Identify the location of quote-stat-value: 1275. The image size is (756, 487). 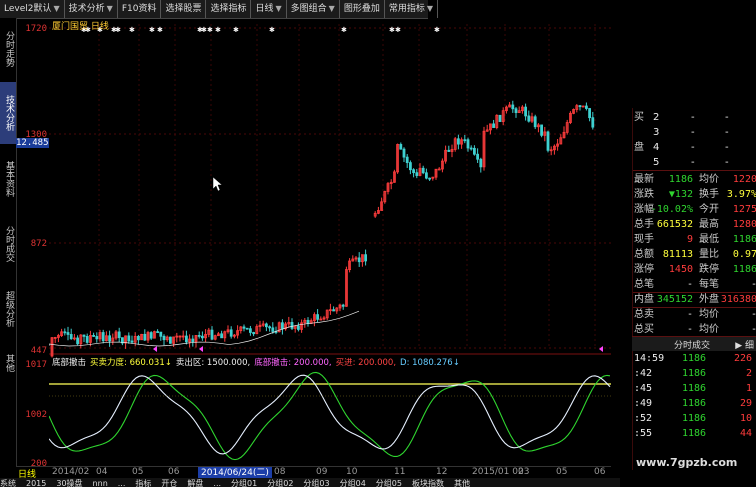
(744, 209).